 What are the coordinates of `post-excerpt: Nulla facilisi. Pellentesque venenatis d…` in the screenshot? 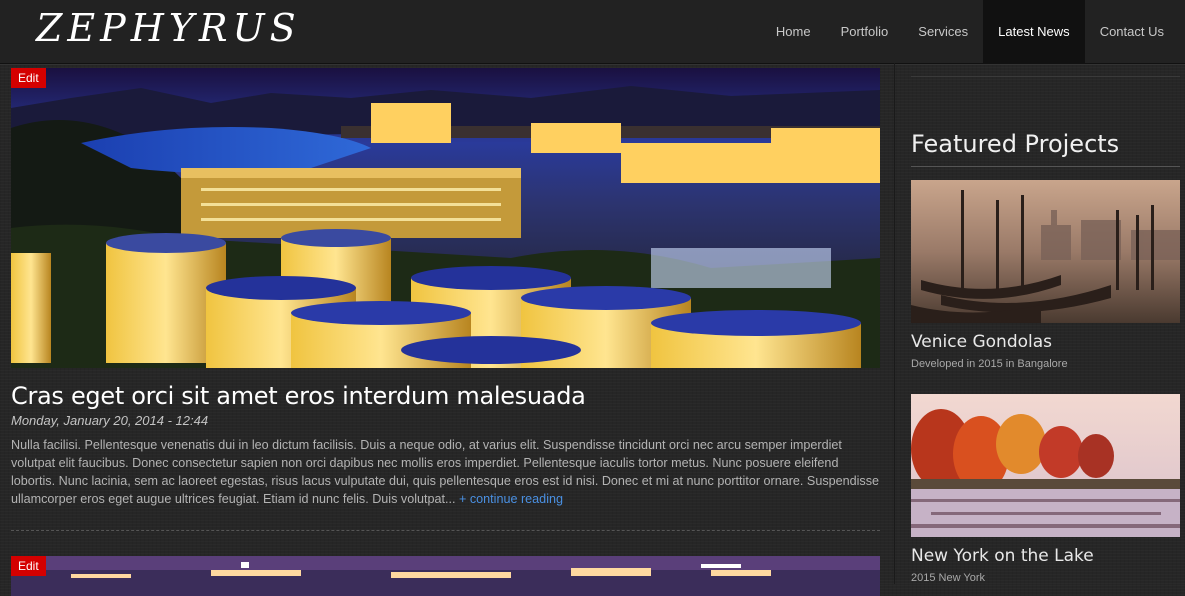 It's located at (445, 472).